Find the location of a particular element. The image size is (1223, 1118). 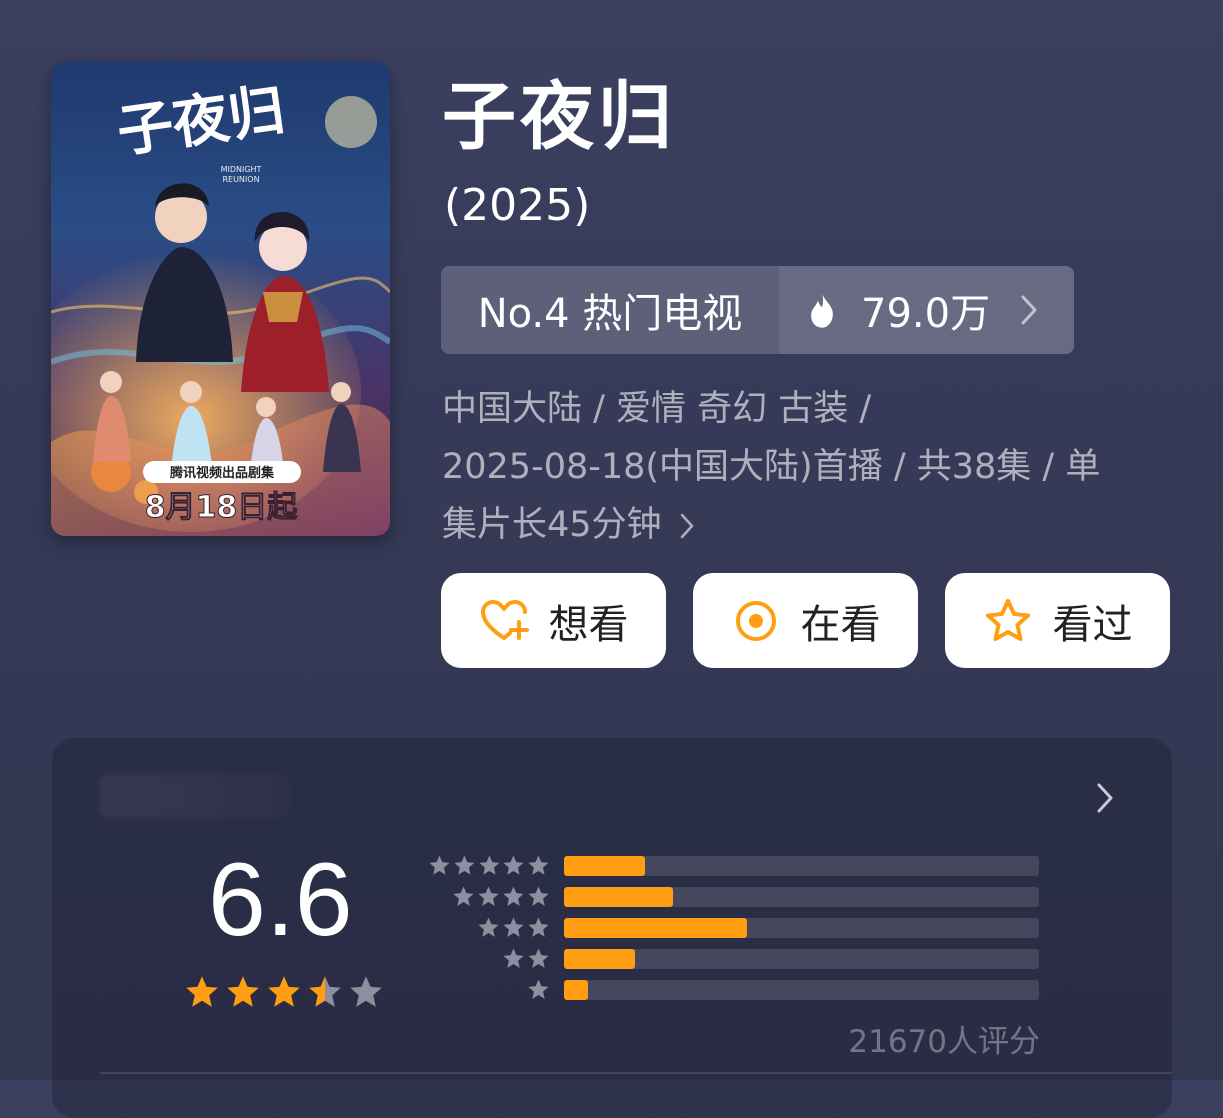

show-year: (2025) is located at coordinates (517, 205).